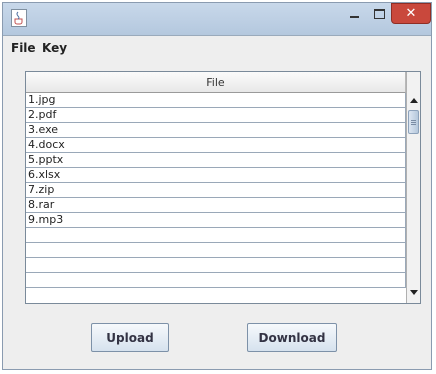 Image resolution: width=436 pixels, height=374 pixels. What do you see at coordinates (19, 18) in the screenshot?
I see `java-cup-icon` at bounding box center [19, 18].